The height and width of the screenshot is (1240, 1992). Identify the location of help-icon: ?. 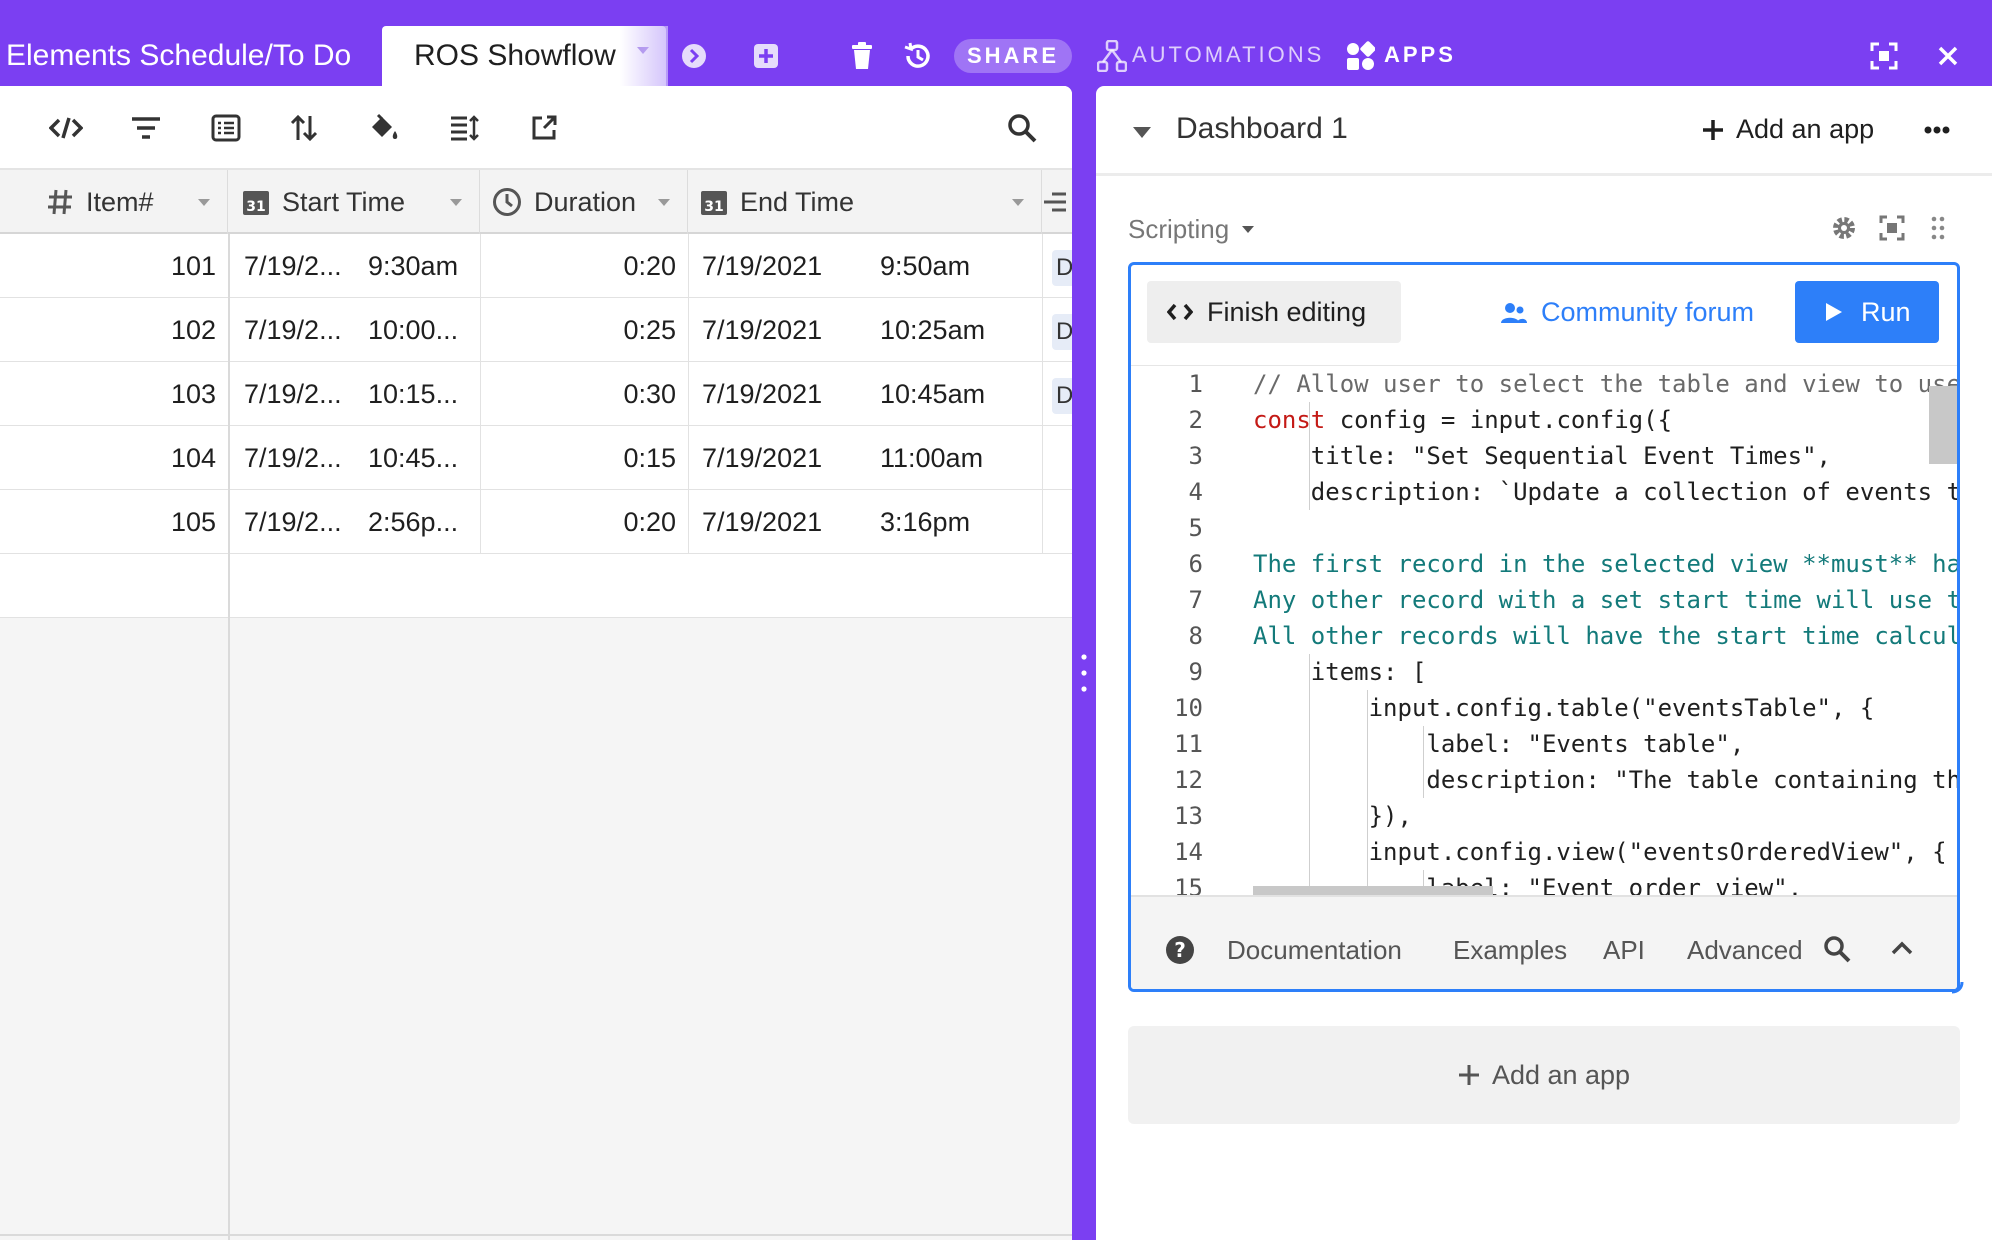
(1180, 950).